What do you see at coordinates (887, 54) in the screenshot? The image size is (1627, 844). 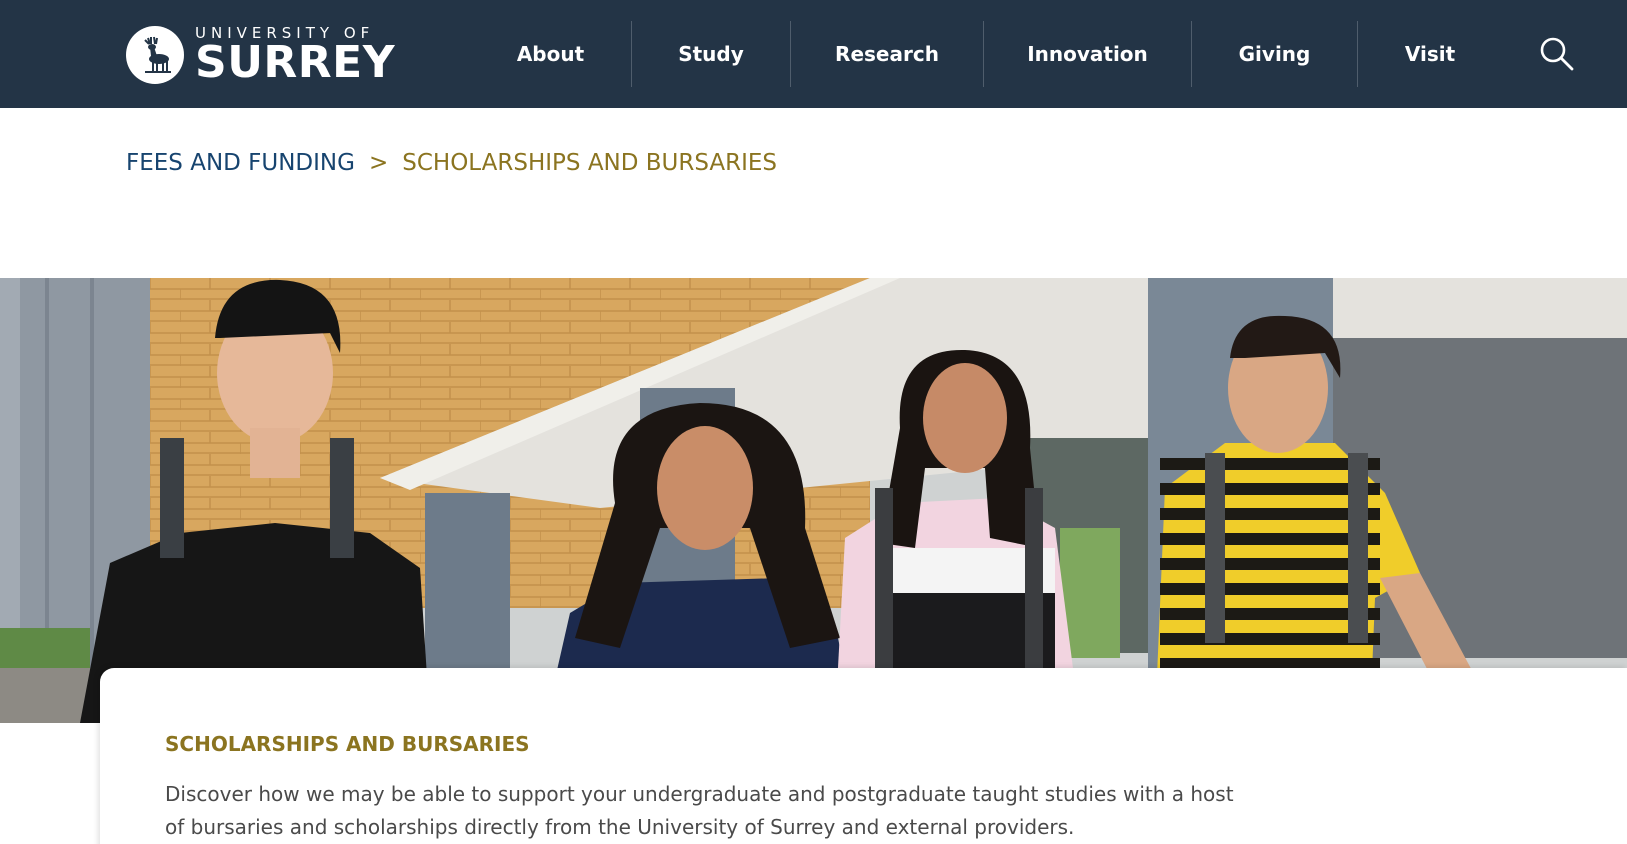 I see `nav-item-research: Research` at bounding box center [887, 54].